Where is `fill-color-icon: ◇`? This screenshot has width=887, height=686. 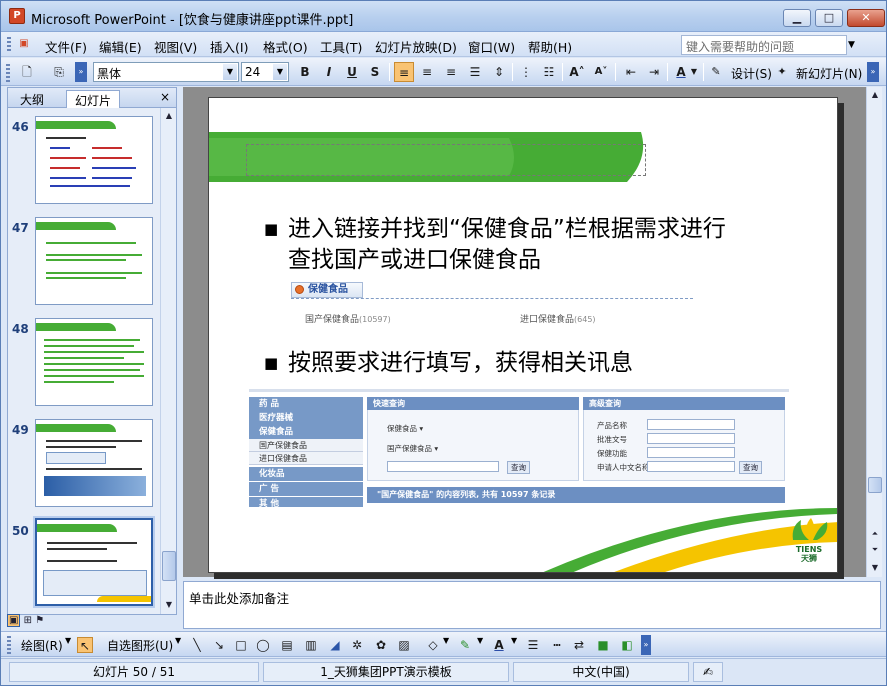 fill-color-icon: ◇ is located at coordinates (433, 645).